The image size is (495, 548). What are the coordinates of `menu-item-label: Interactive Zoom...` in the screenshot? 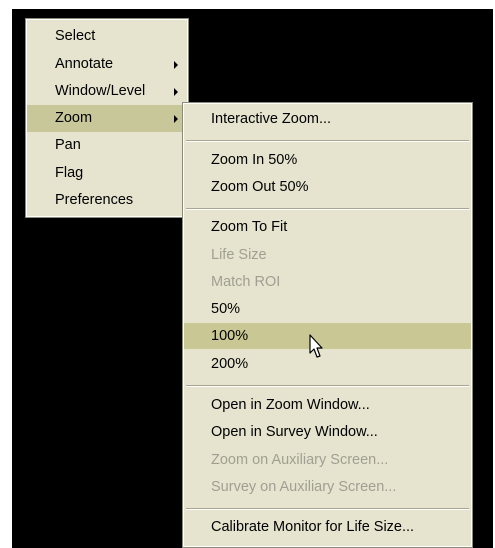 It's located at (271, 119).